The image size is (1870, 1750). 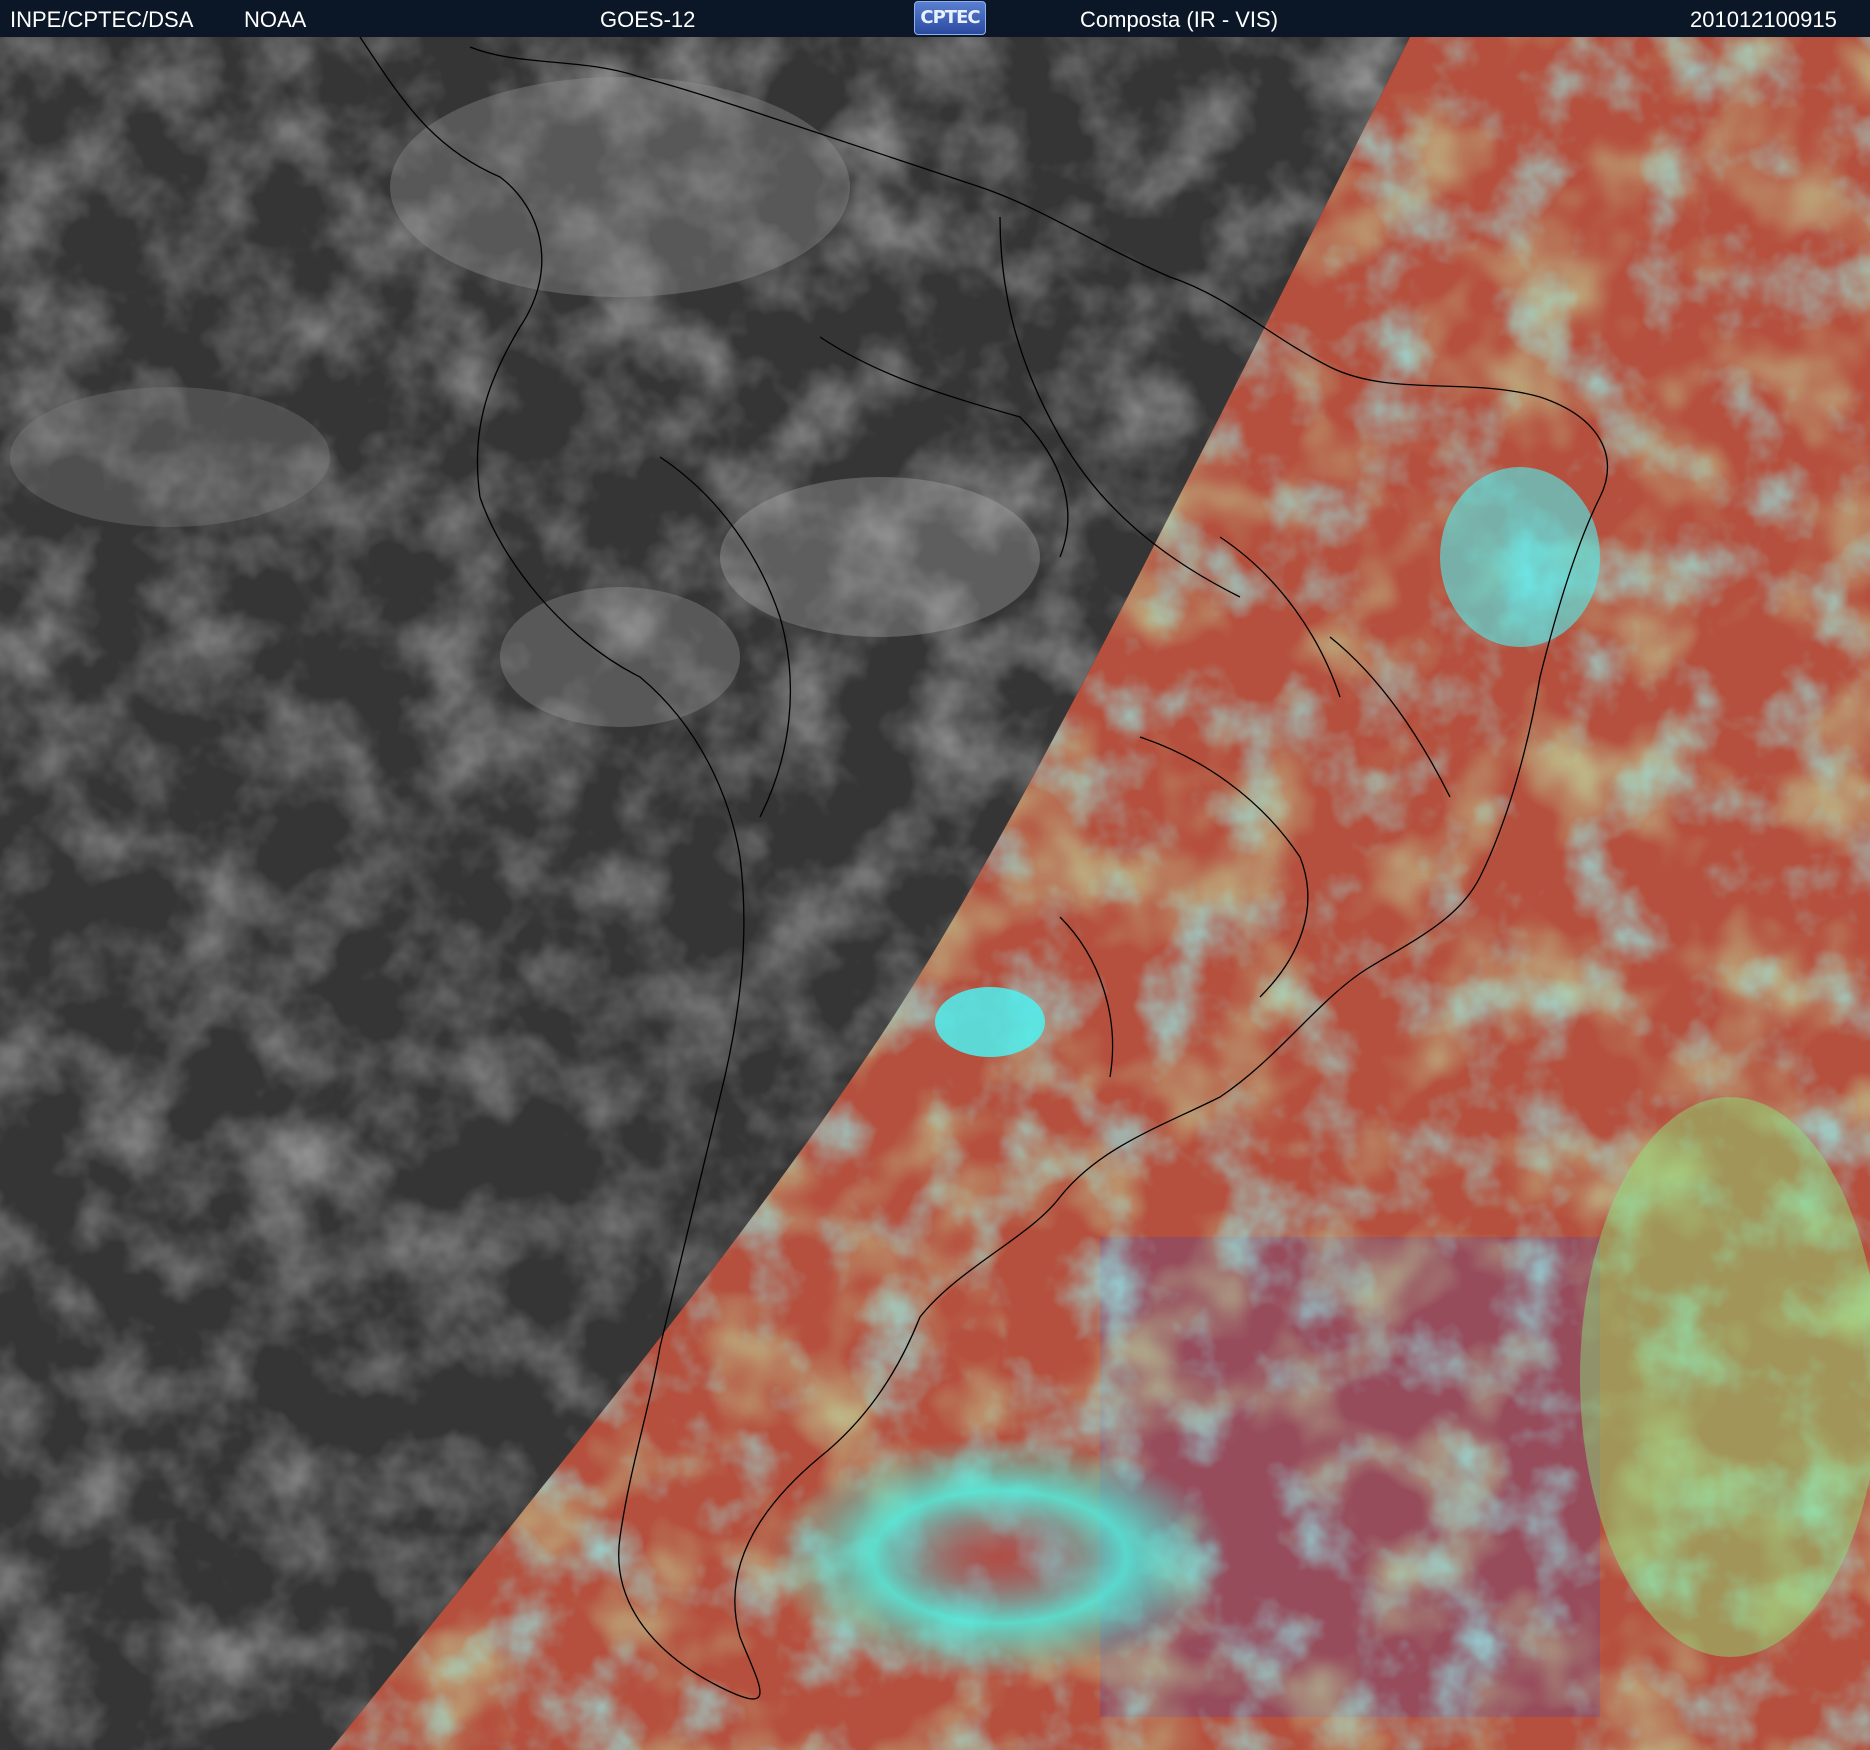 I want to click on cptec-logo: CPTEC, so click(x=950, y=18).